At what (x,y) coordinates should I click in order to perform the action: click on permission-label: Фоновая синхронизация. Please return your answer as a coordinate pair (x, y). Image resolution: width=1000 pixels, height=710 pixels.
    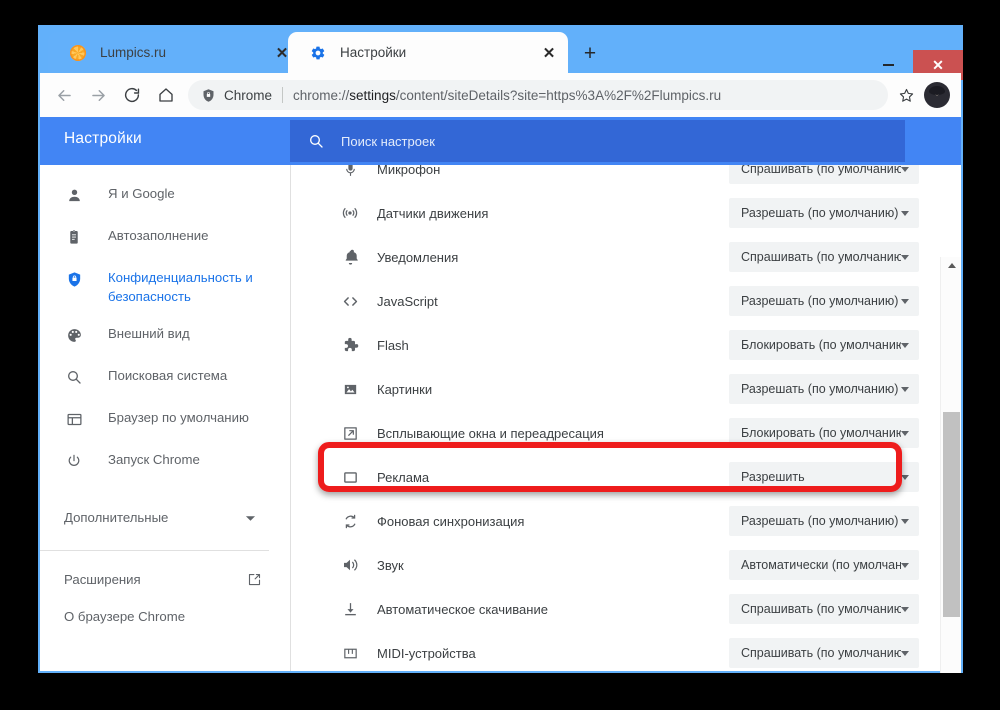
    Looking at the image, I should click on (451, 521).